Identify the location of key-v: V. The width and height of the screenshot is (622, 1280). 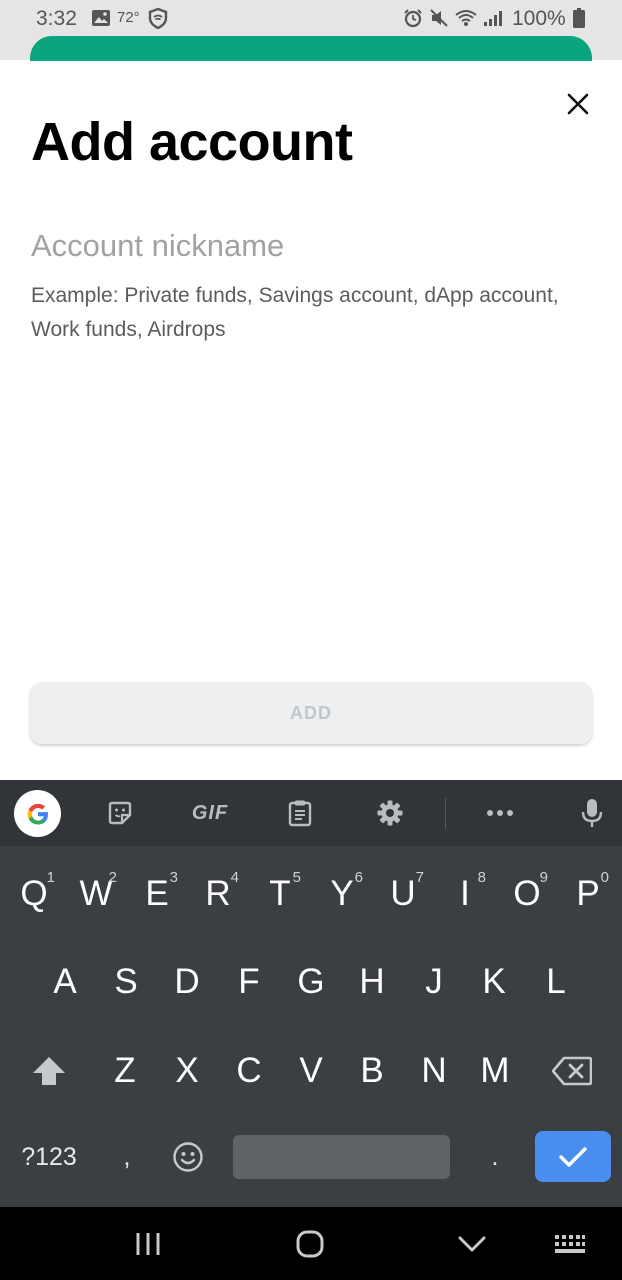
(311, 1071).